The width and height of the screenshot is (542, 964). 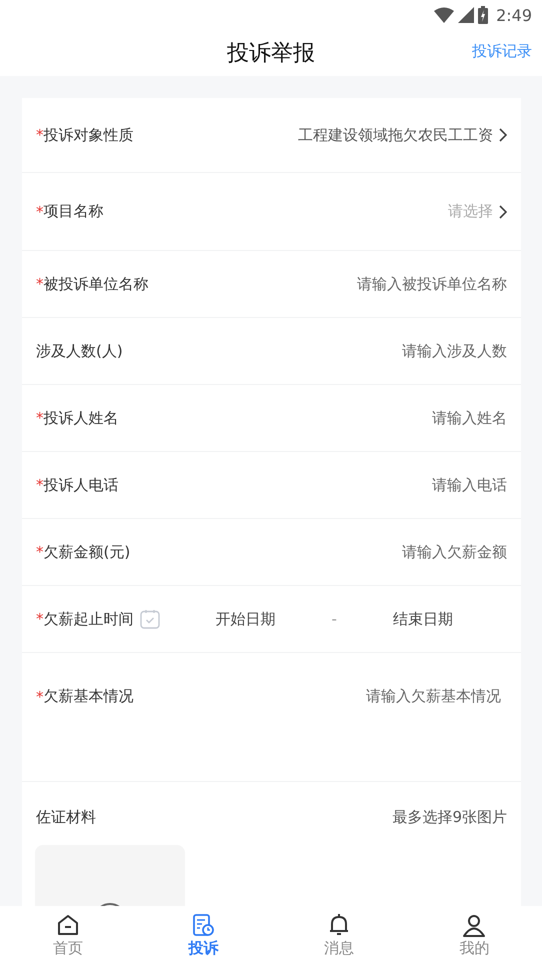 I want to click on input-field: 请输入被投诉单位名称, so click(x=397, y=284).